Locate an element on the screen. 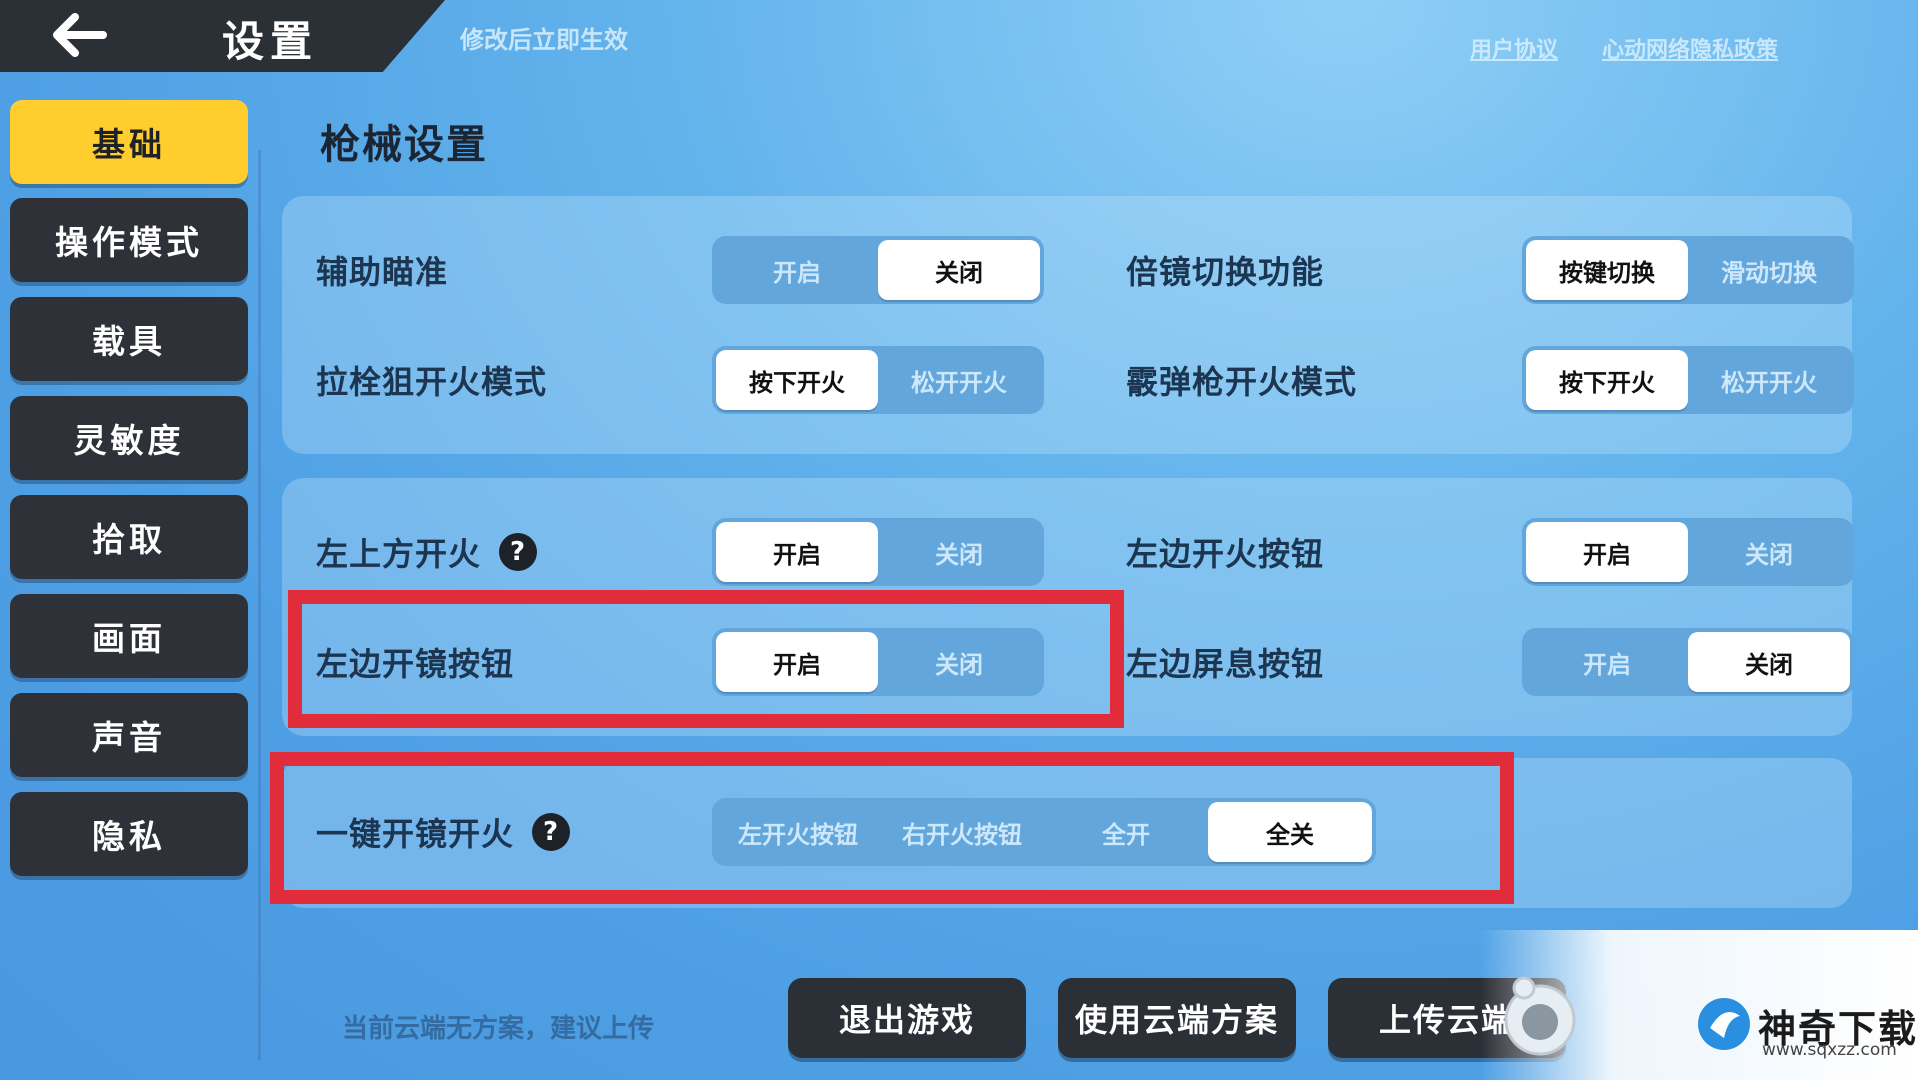  left-fire-button-on: 开启 is located at coordinates (1607, 552).